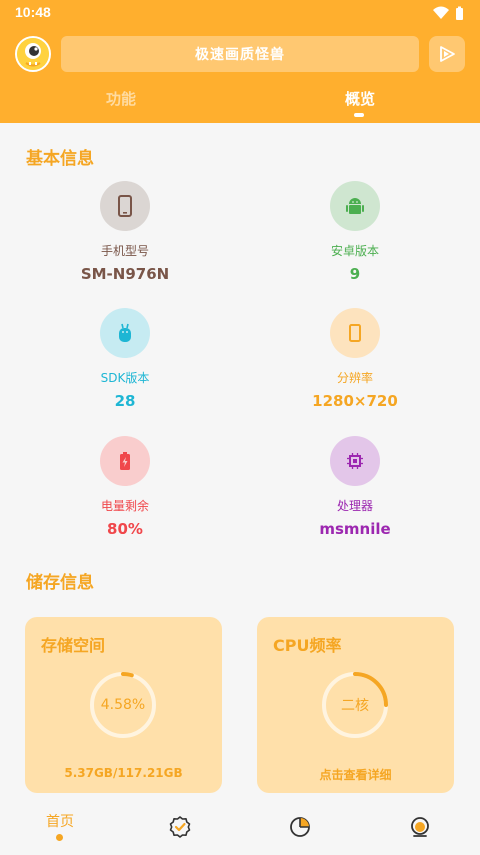 The width and height of the screenshot is (480, 855). Describe the element at coordinates (121, 98) in the screenshot. I see `tab-functions: 功能` at that location.